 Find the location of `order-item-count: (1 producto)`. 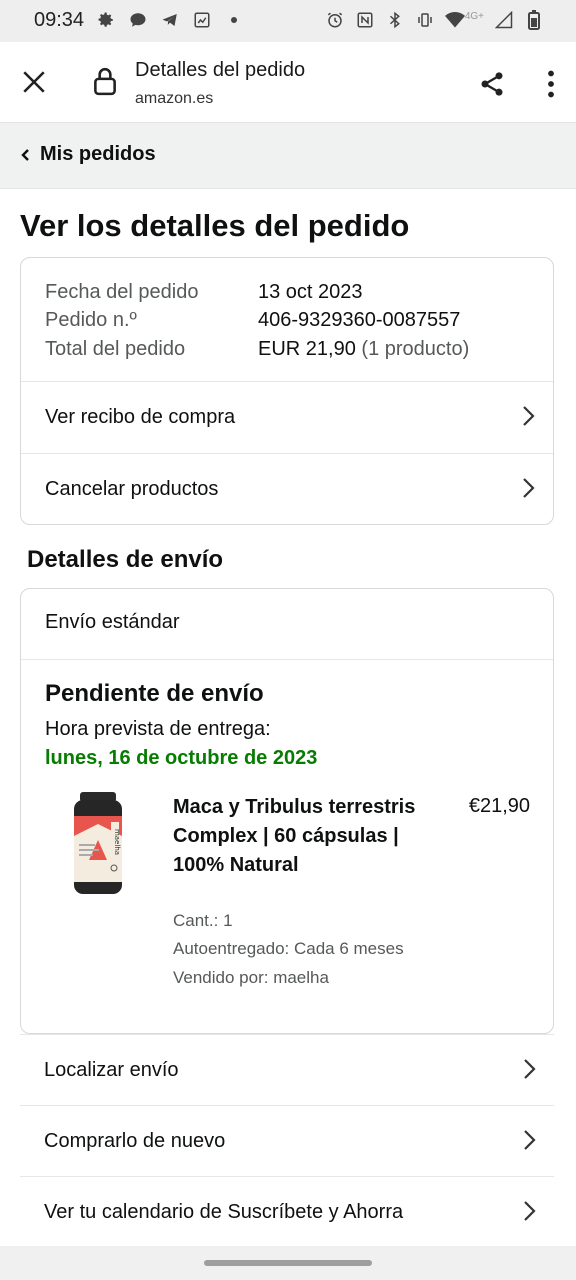

order-item-count: (1 producto) is located at coordinates (415, 349).